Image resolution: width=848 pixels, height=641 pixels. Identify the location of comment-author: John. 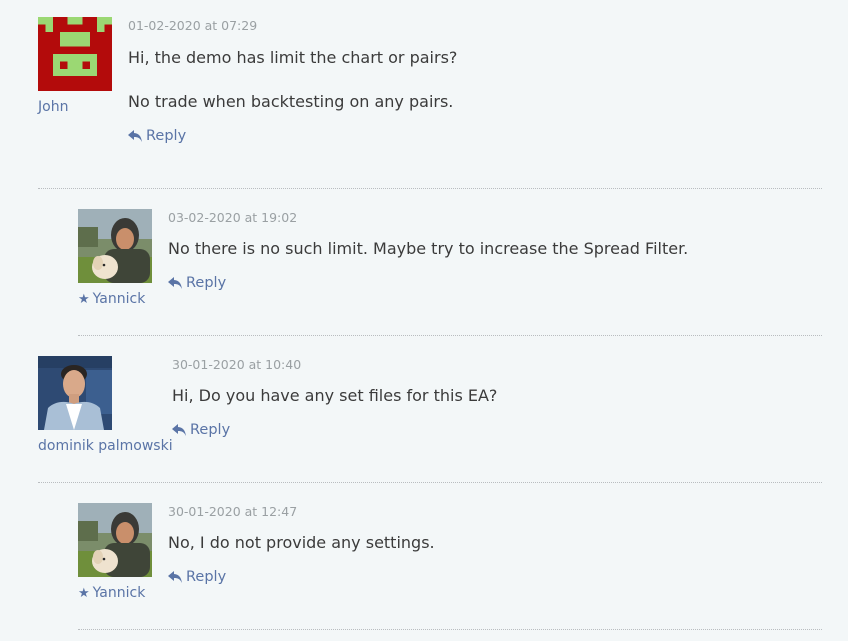
(53, 107).